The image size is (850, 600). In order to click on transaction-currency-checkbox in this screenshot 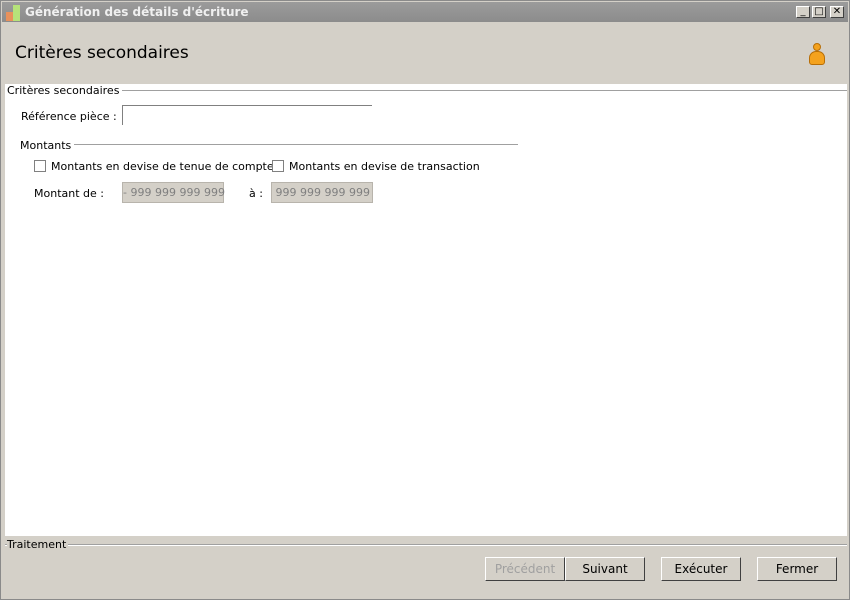, I will do `click(278, 166)`.